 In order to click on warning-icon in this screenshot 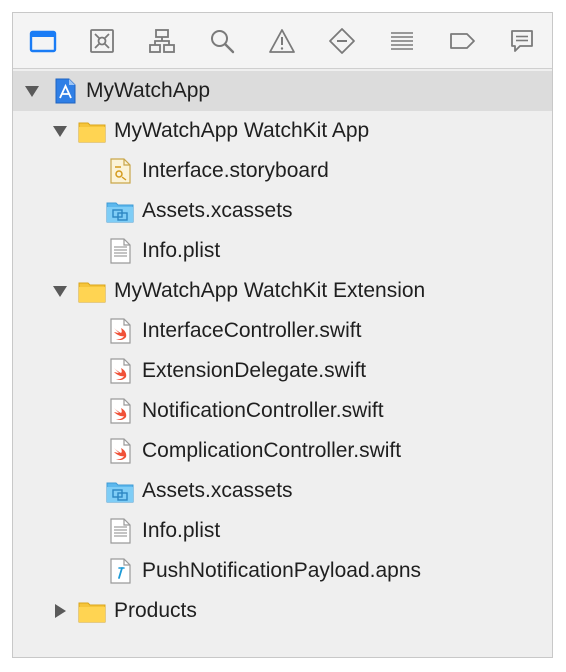, I will do `click(282, 41)`.